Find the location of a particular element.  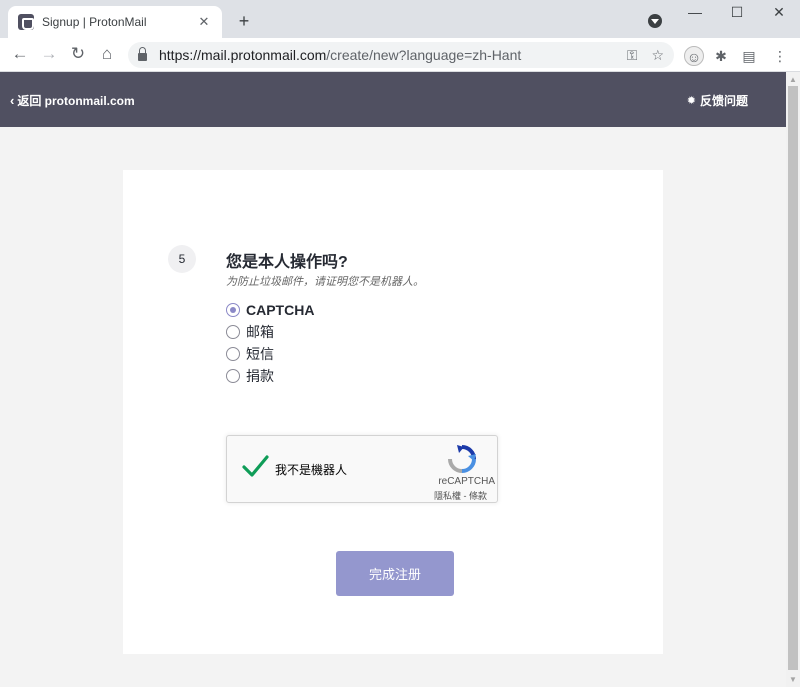

minimize-button: — is located at coordinates (695, 12).